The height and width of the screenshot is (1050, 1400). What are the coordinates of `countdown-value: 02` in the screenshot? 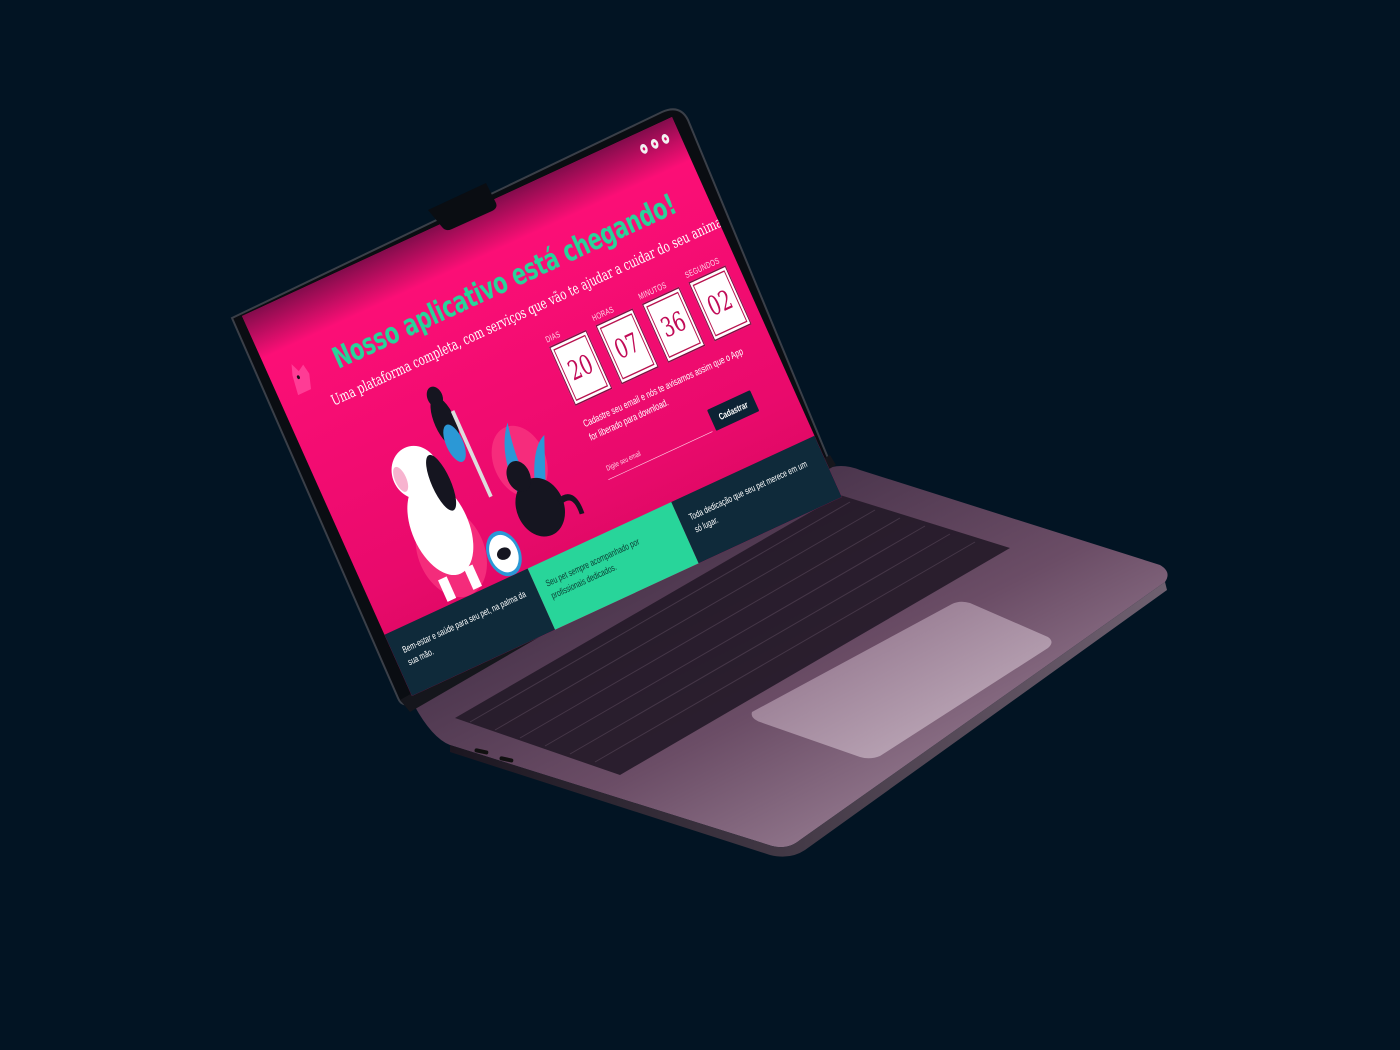 It's located at (720, 303).